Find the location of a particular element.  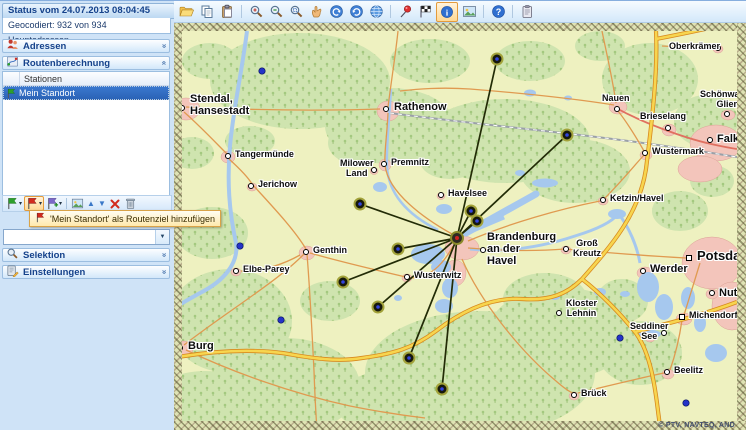

show-on-map-button is located at coordinates (77, 203).